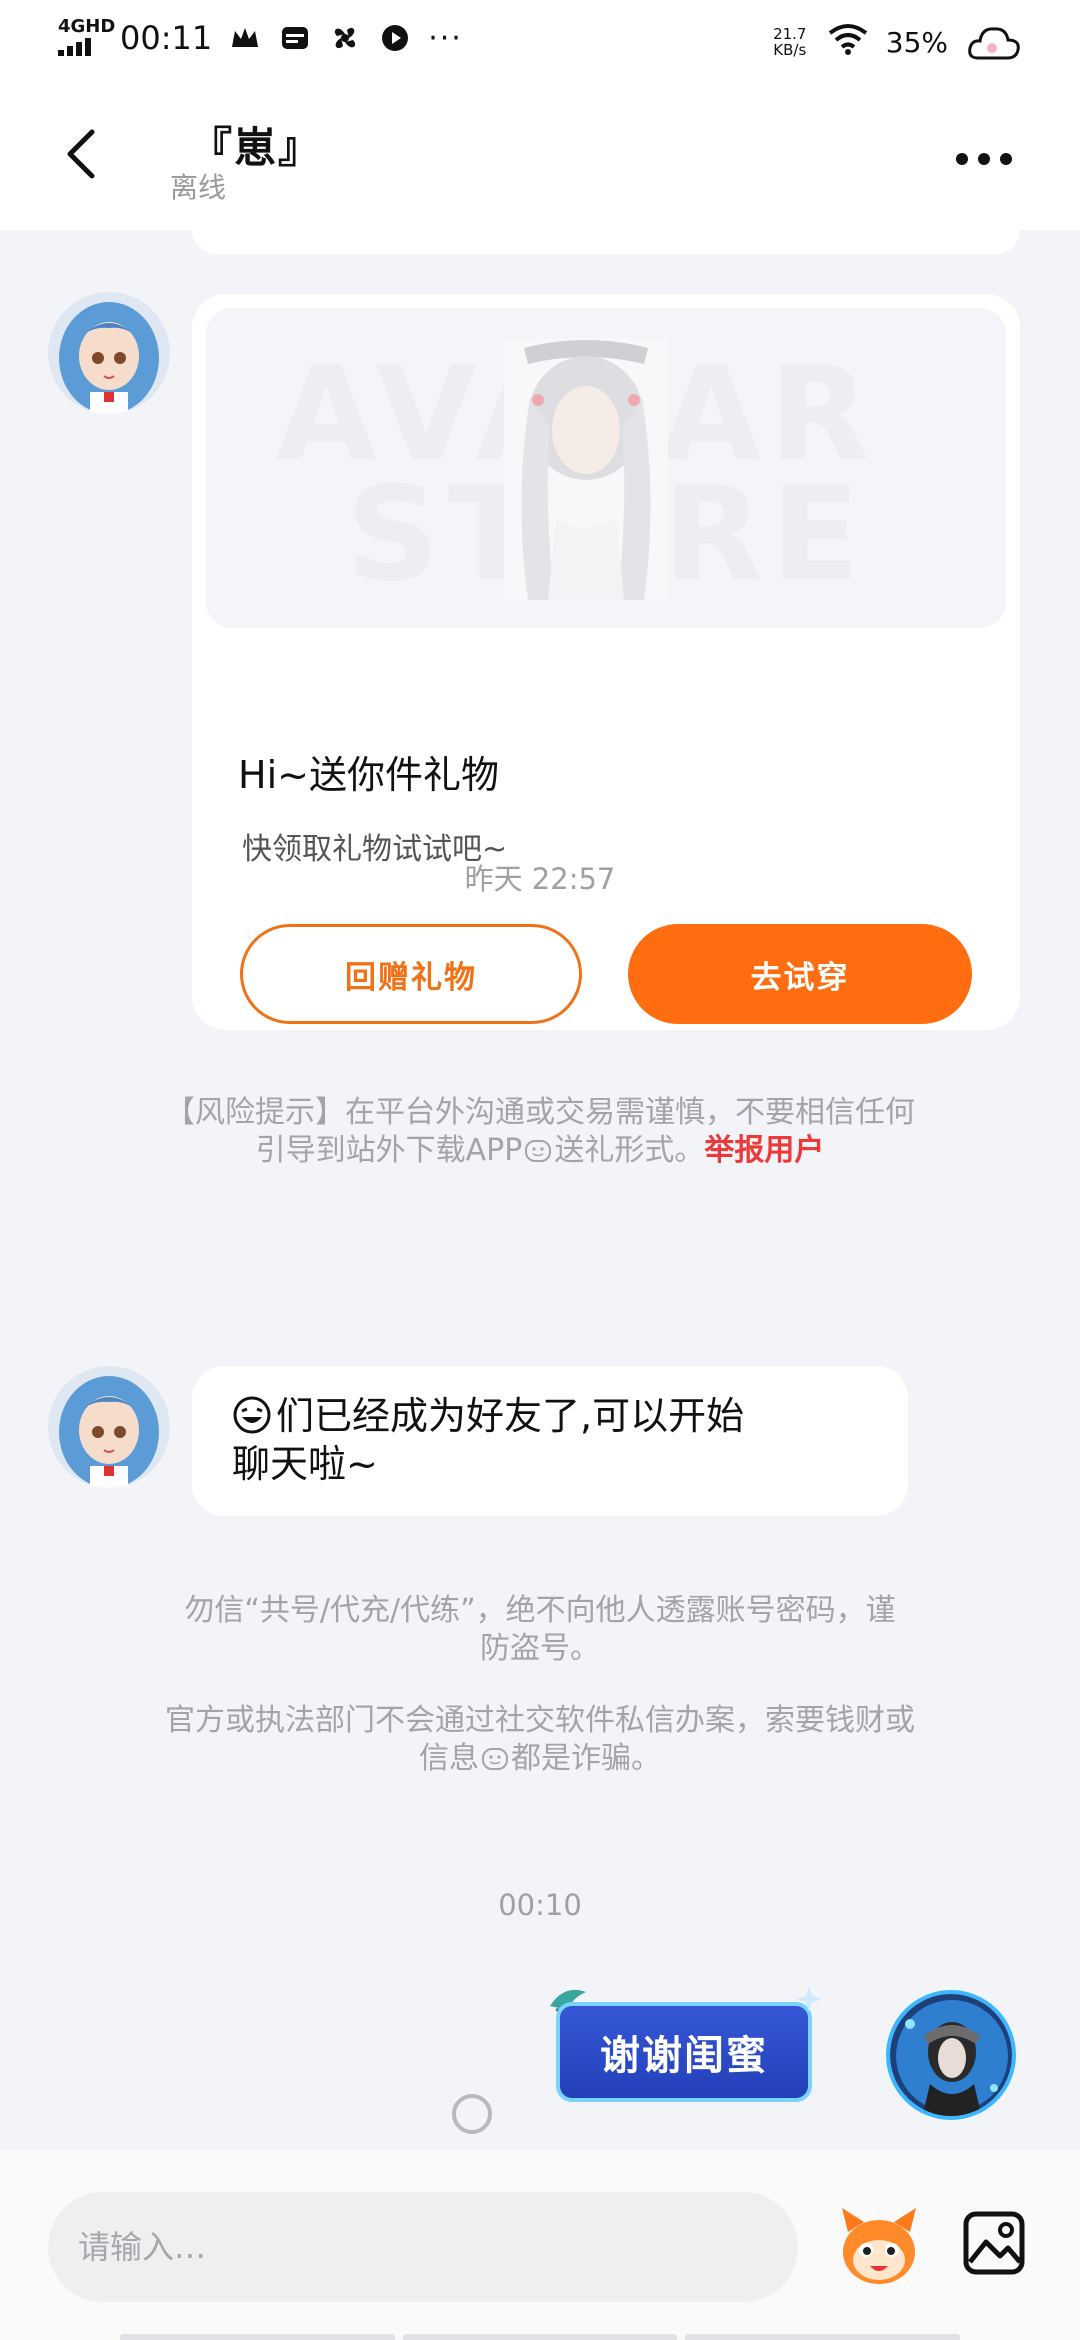 This screenshot has width=1080, height=2340. I want to click on network-speed: 21.7 KB/s, so click(790, 42).